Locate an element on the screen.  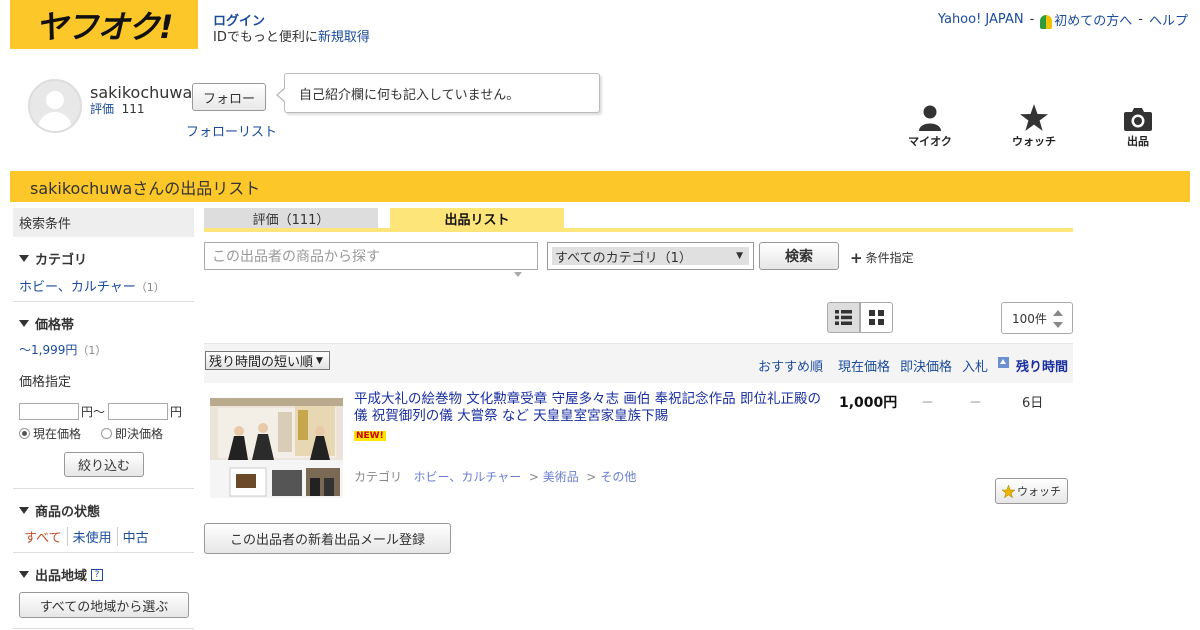
radio-buynow-label: 即決価格 is located at coordinates (139, 434).